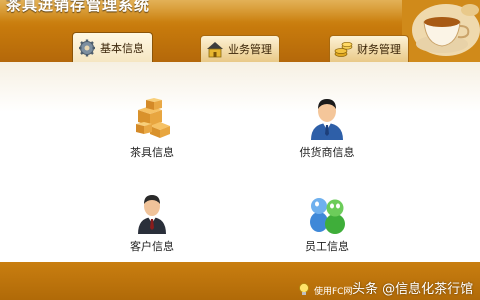 This screenshot has height=300, width=480. Describe the element at coordinates (327, 246) in the screenshot. I see `employee-info-label: 员工信息` at that location.